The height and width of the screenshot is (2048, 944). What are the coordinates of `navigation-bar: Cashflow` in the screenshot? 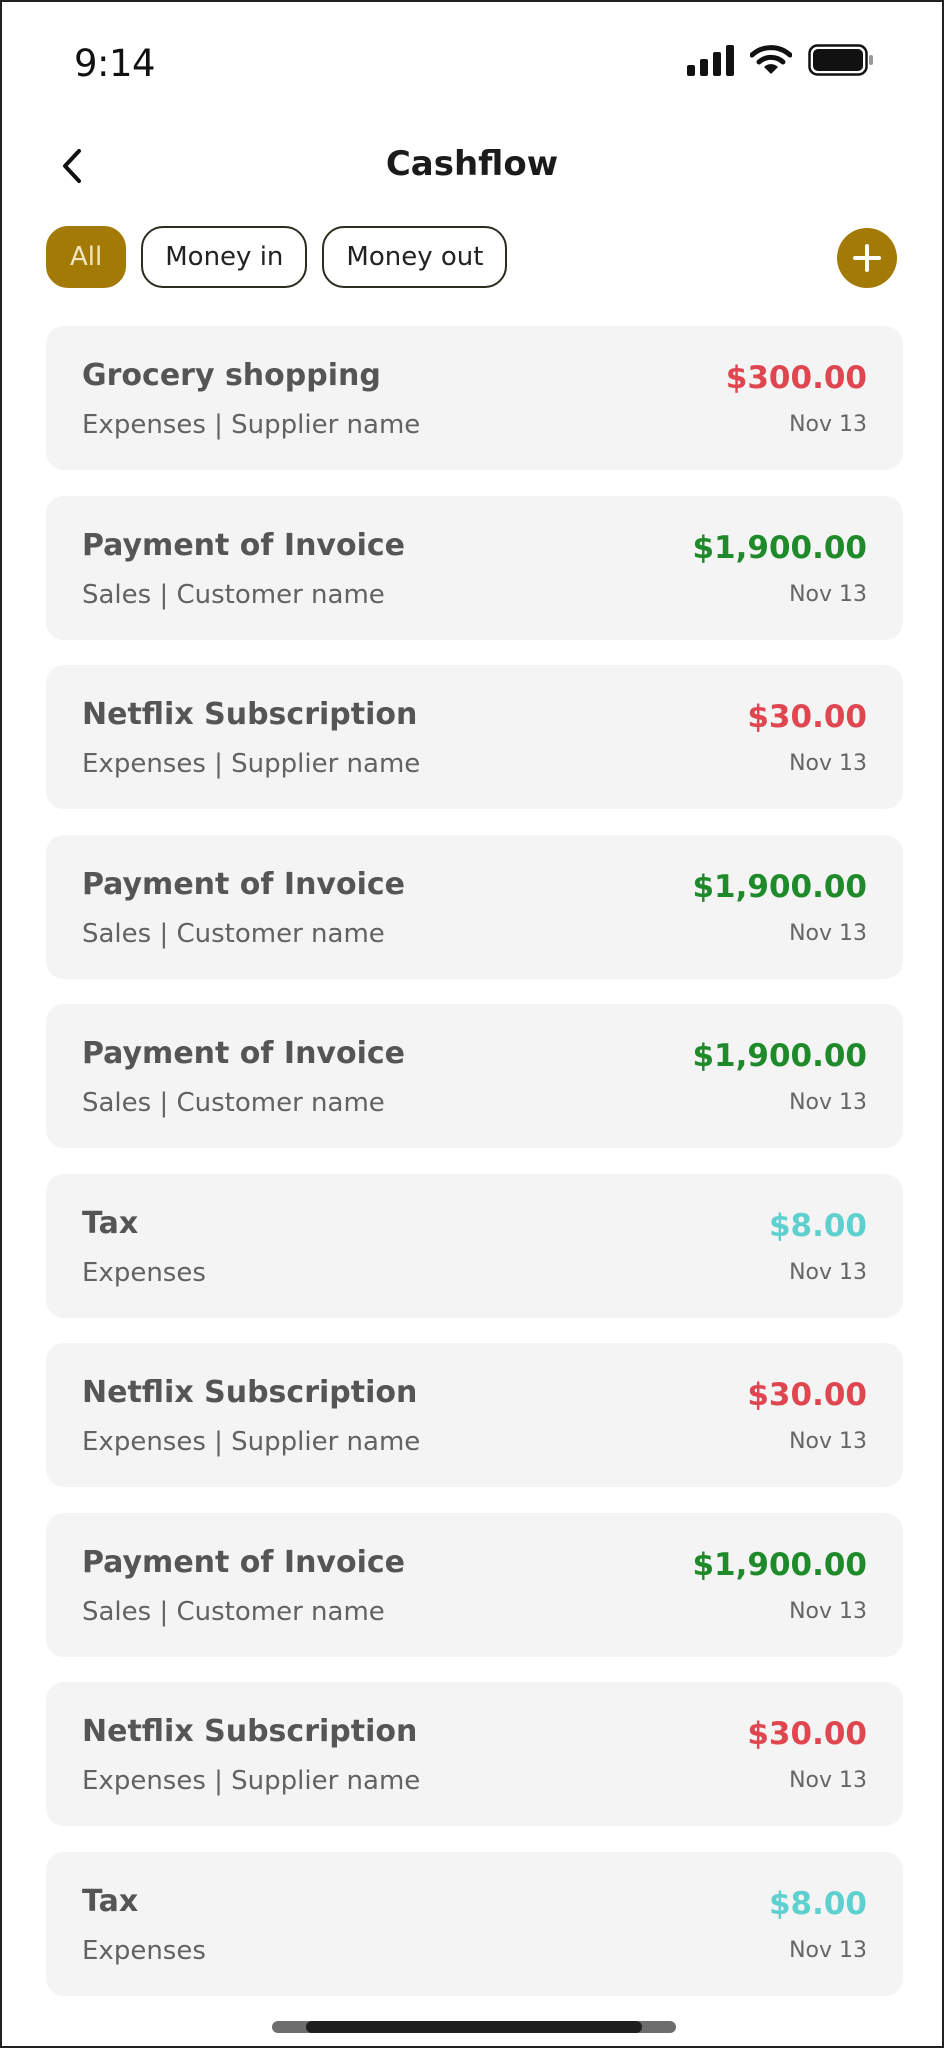 It's located at (472, 167).